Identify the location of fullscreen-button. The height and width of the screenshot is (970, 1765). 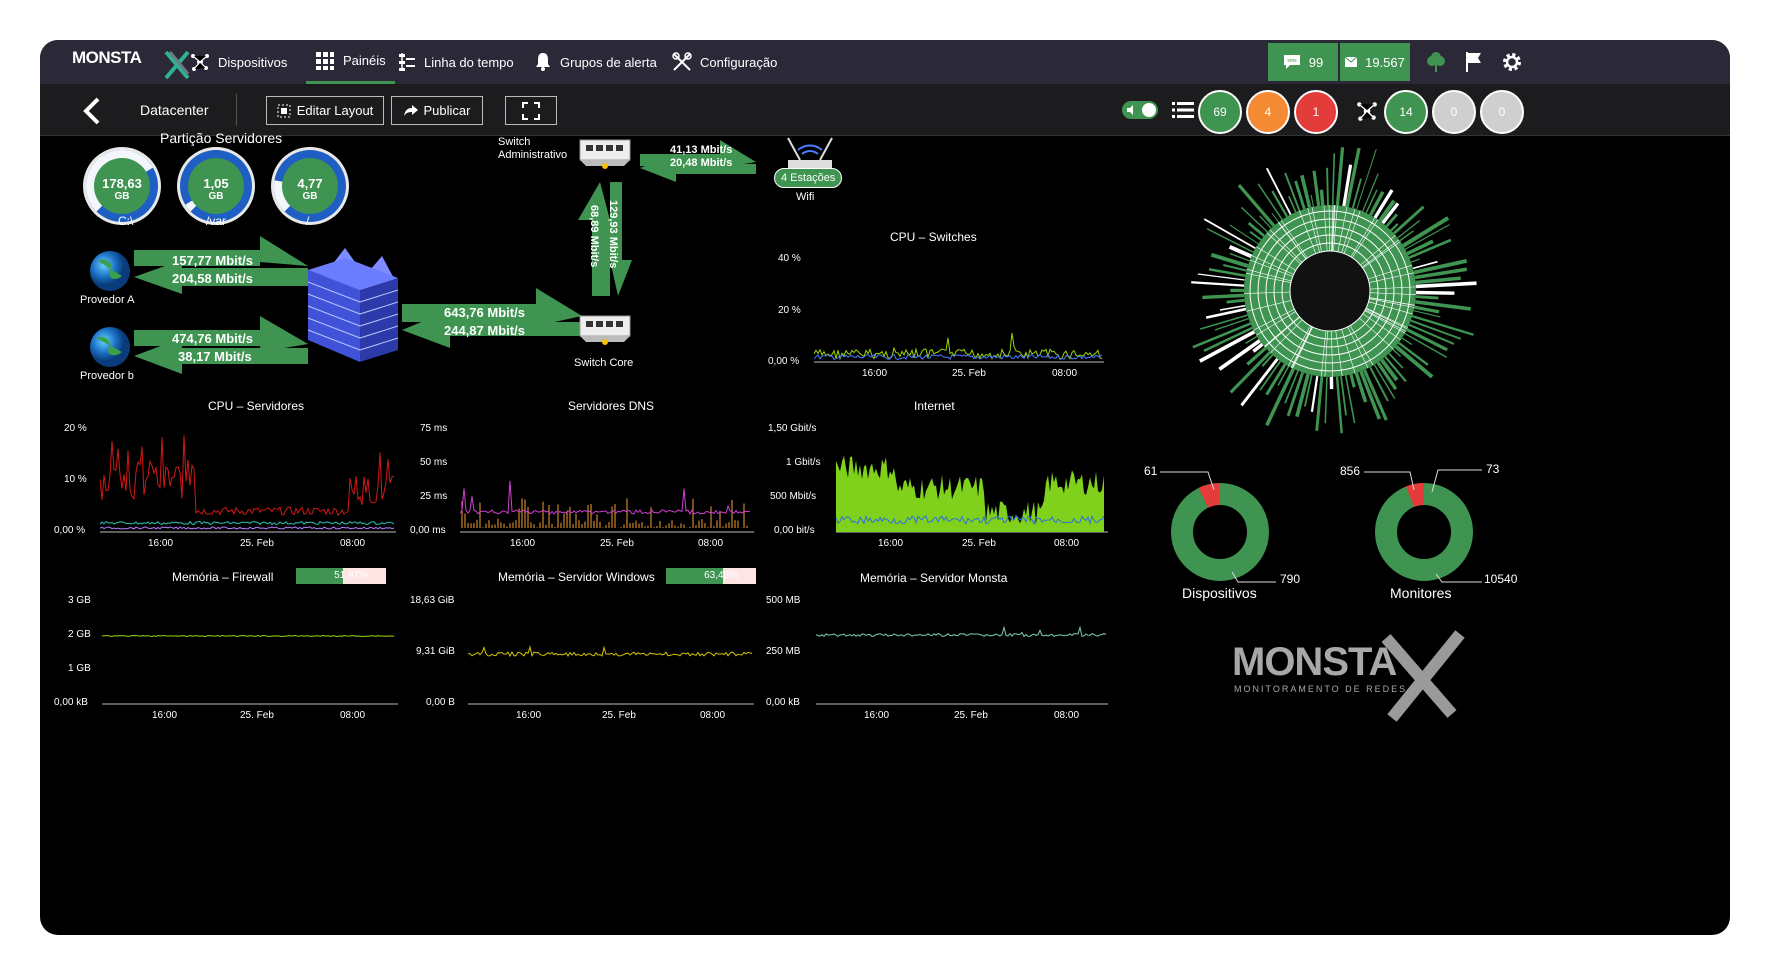
(531, 110).